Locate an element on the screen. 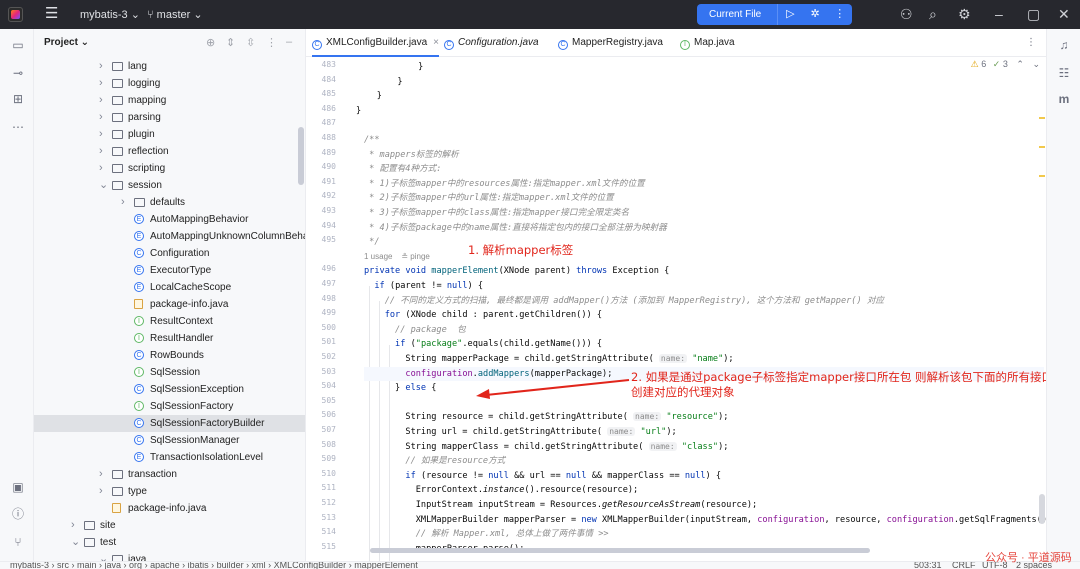 Image resolution: width=1080 pixels, height=569 pixels. code-line: /** is located at coordinates (372, 140).